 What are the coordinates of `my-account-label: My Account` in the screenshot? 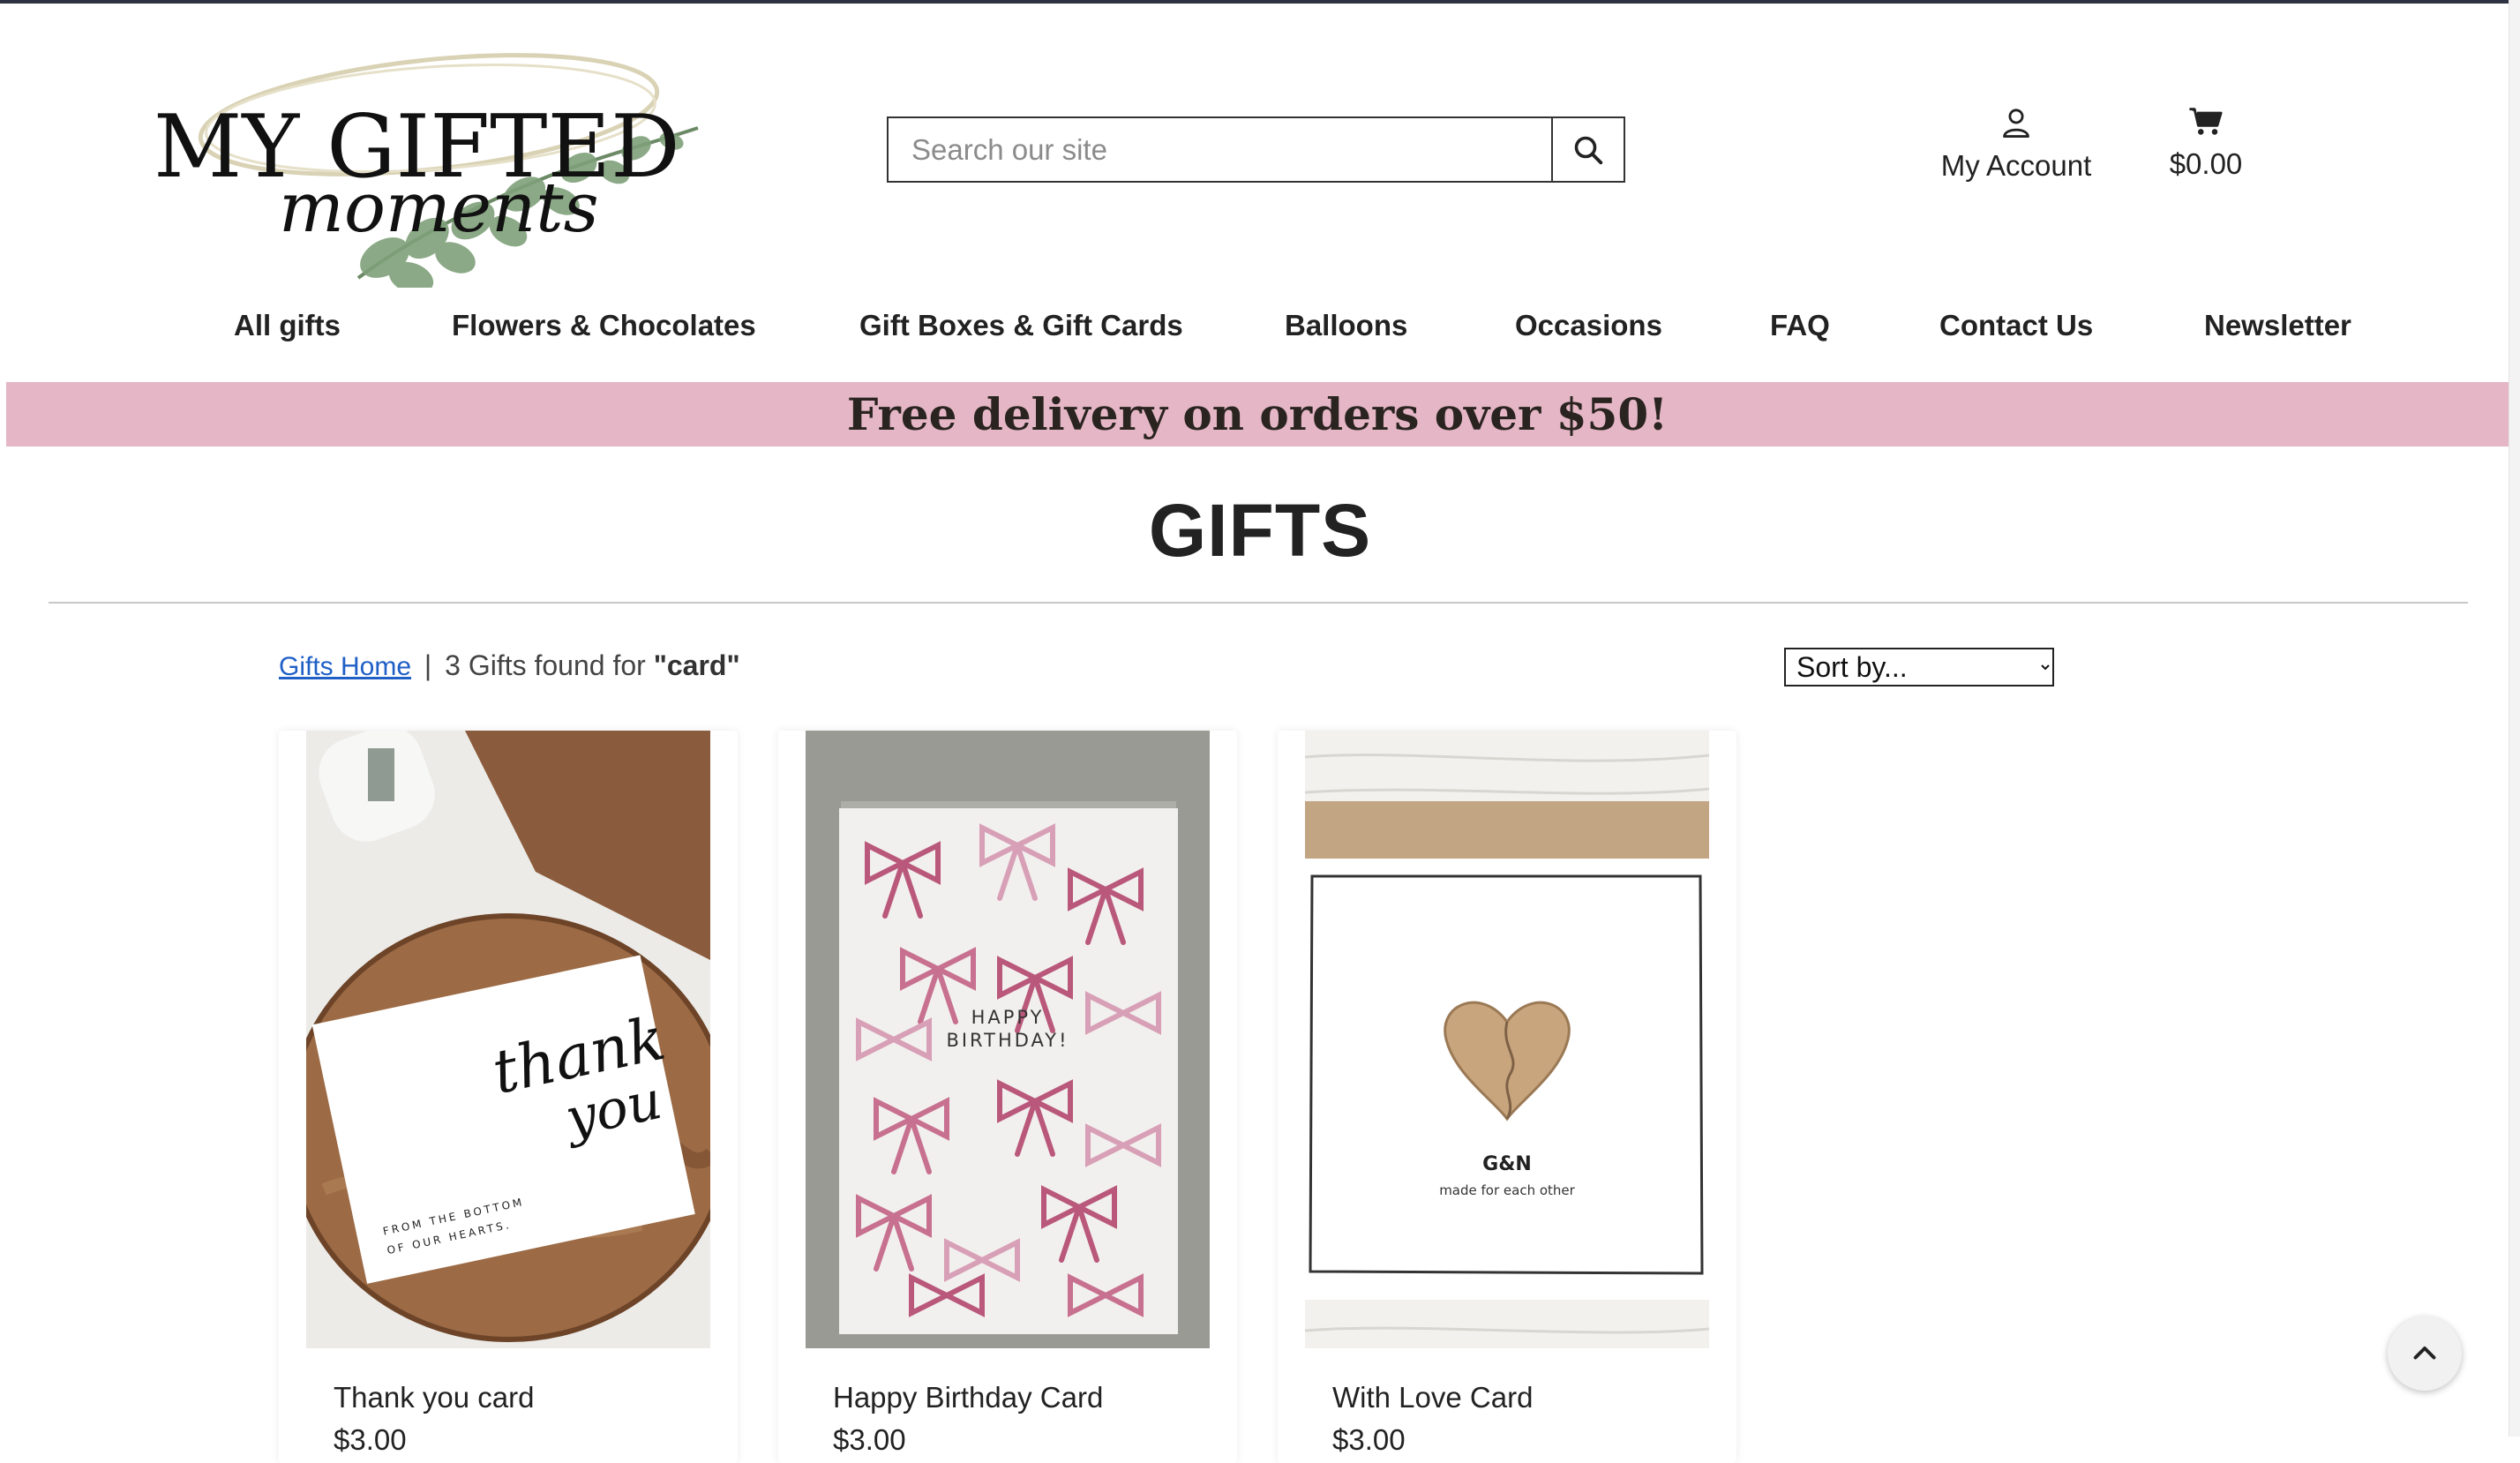 It's located at (2016, 166).